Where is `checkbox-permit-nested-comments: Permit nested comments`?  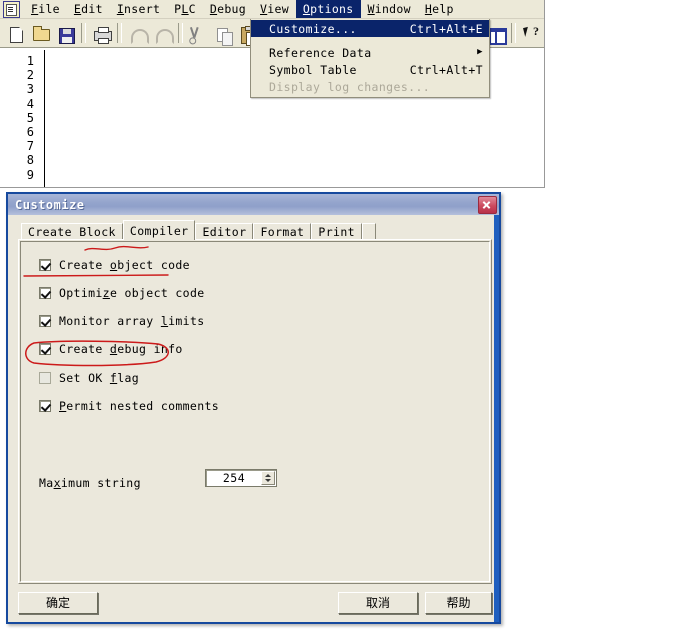
checkbox-permit-nested-comments: Permit nested comments is located at coordinates (129, 406).